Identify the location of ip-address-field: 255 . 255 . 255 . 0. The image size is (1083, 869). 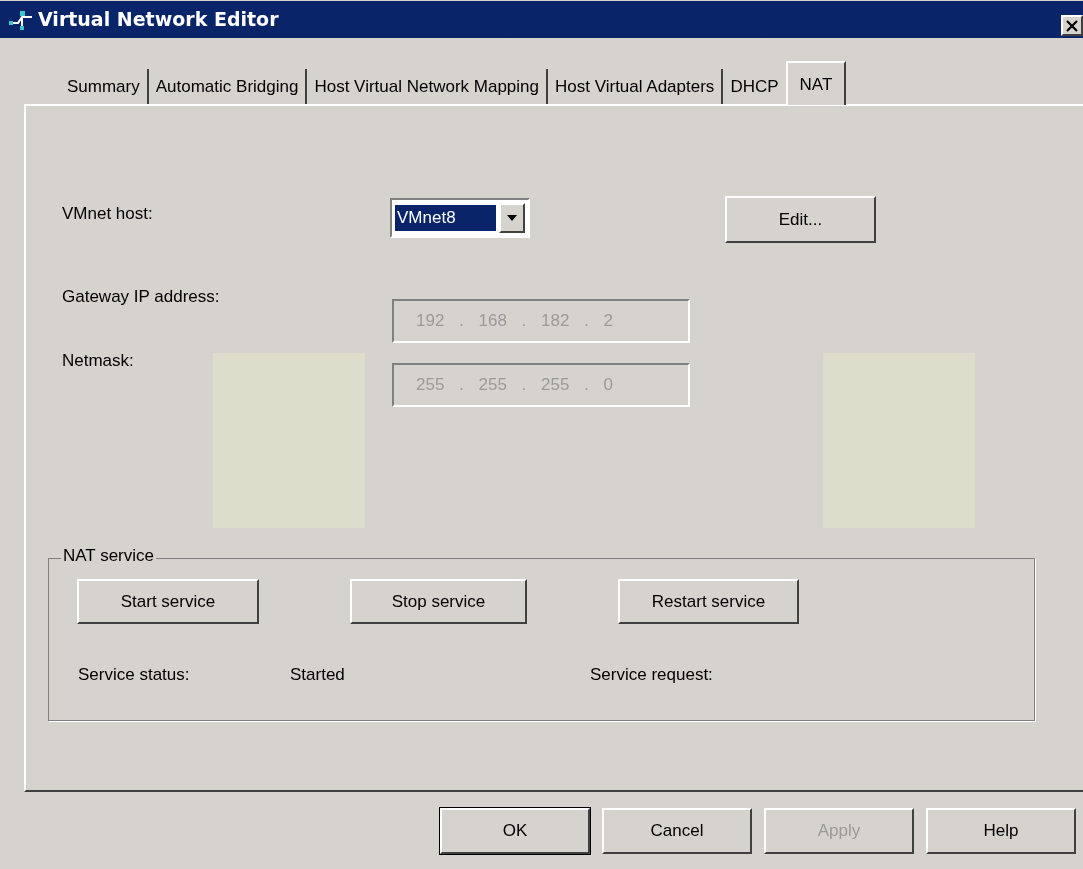
(541, 385).